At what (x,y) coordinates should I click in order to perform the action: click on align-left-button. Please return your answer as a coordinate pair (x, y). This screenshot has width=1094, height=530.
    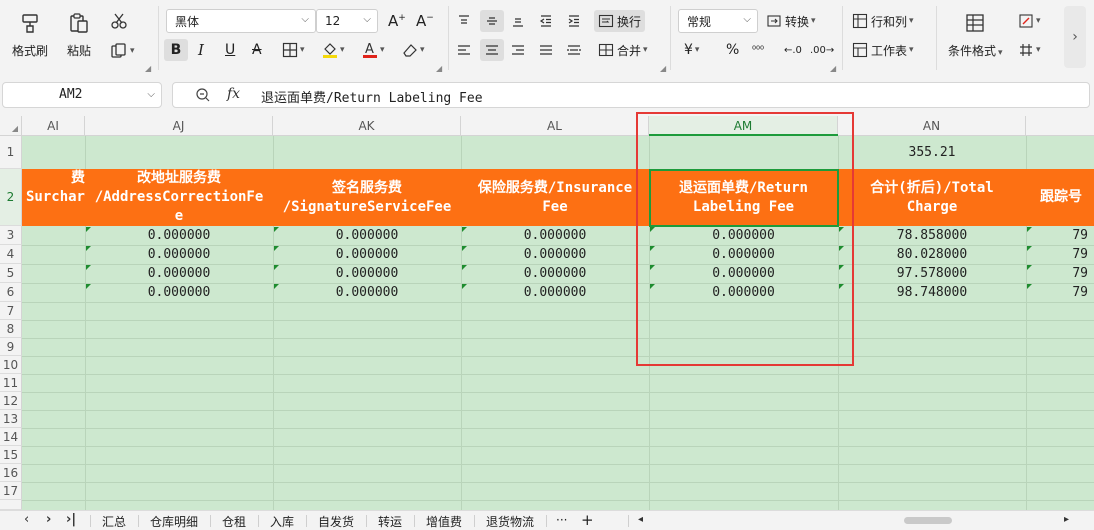
    Looking at the image, I should click on (464, 50).